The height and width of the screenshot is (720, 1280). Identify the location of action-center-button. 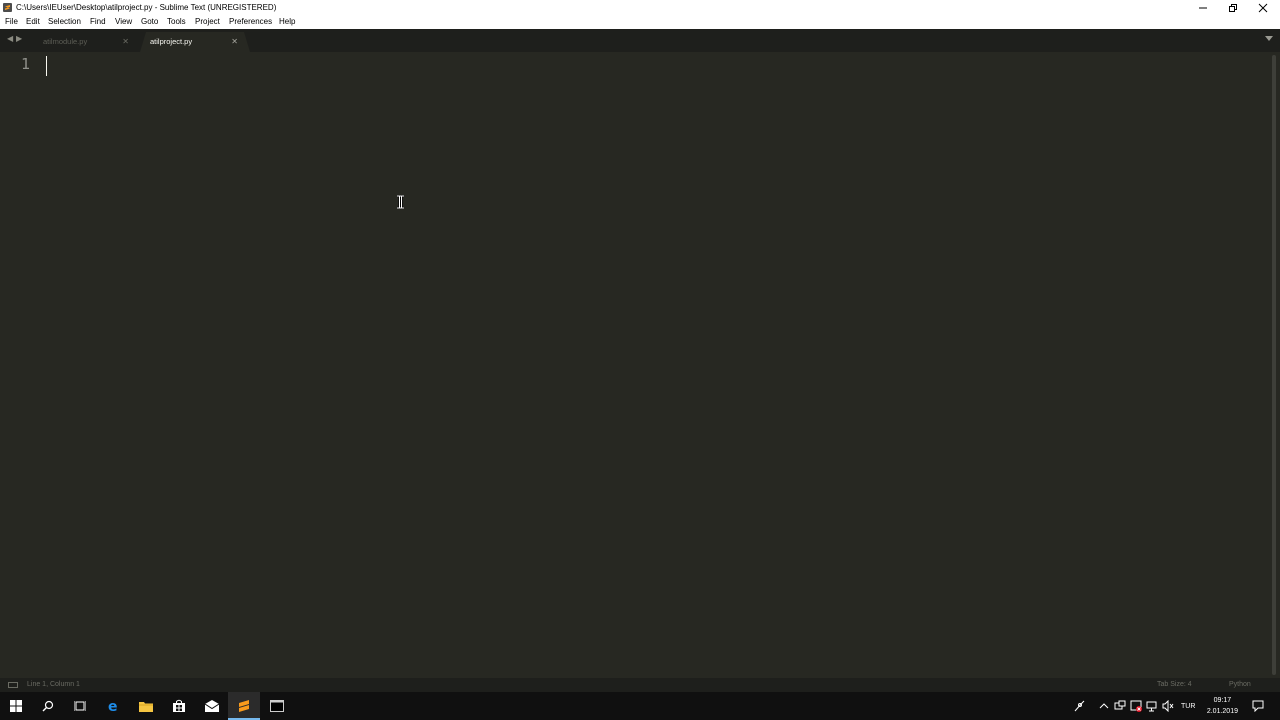
(1258, 706).